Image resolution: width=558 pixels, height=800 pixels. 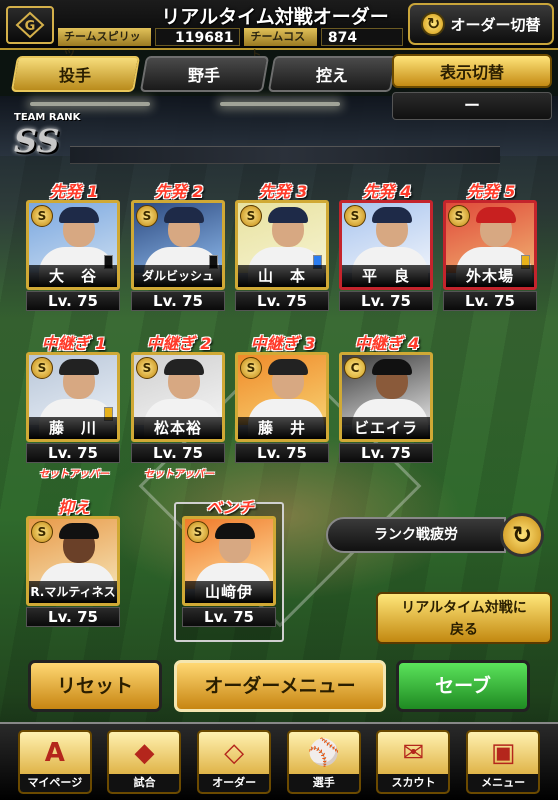 I want to click on player-name: 大 谷, so click(x=73, y=276).